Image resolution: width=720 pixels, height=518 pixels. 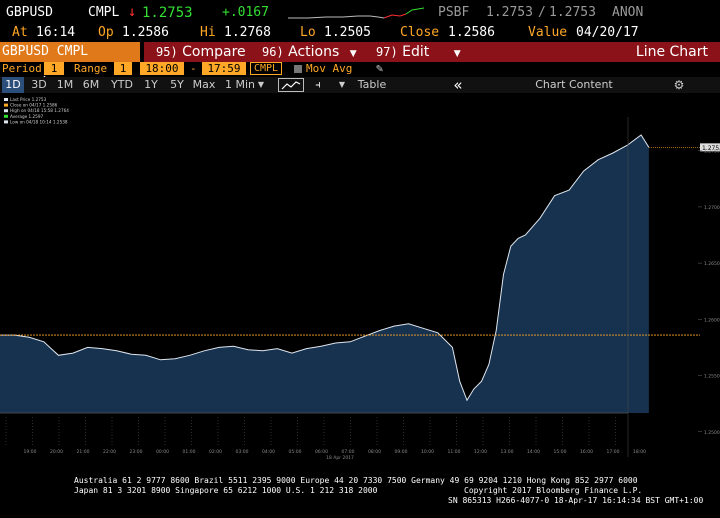 What do you see at coordinates (342, 85) in the screenshot?
I see `chart-options-caret-icon: ▼` at bounding box center [342, 85].